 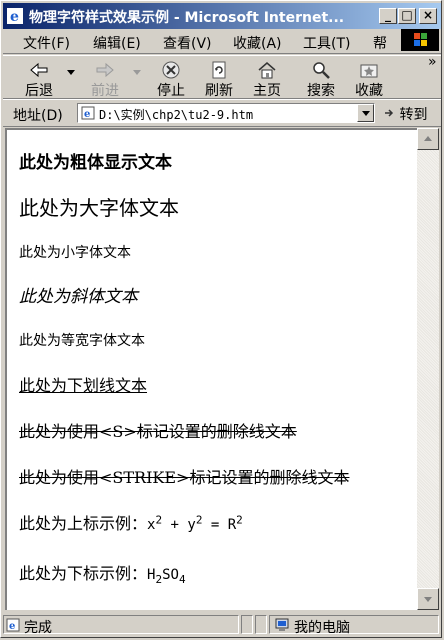 What do you see at coordinates (184, 477) in the screenshot?
I see `strike-strike-text: 此处为使用<STRIKE>标记设置的删除线文本` at bounding box center [184, 477].